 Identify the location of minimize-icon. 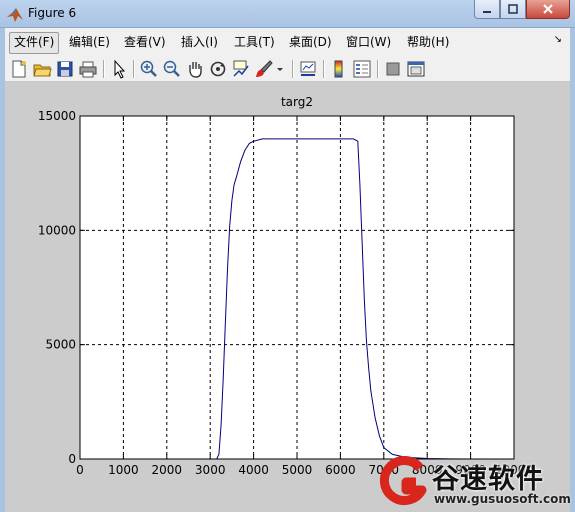
(487, 12).